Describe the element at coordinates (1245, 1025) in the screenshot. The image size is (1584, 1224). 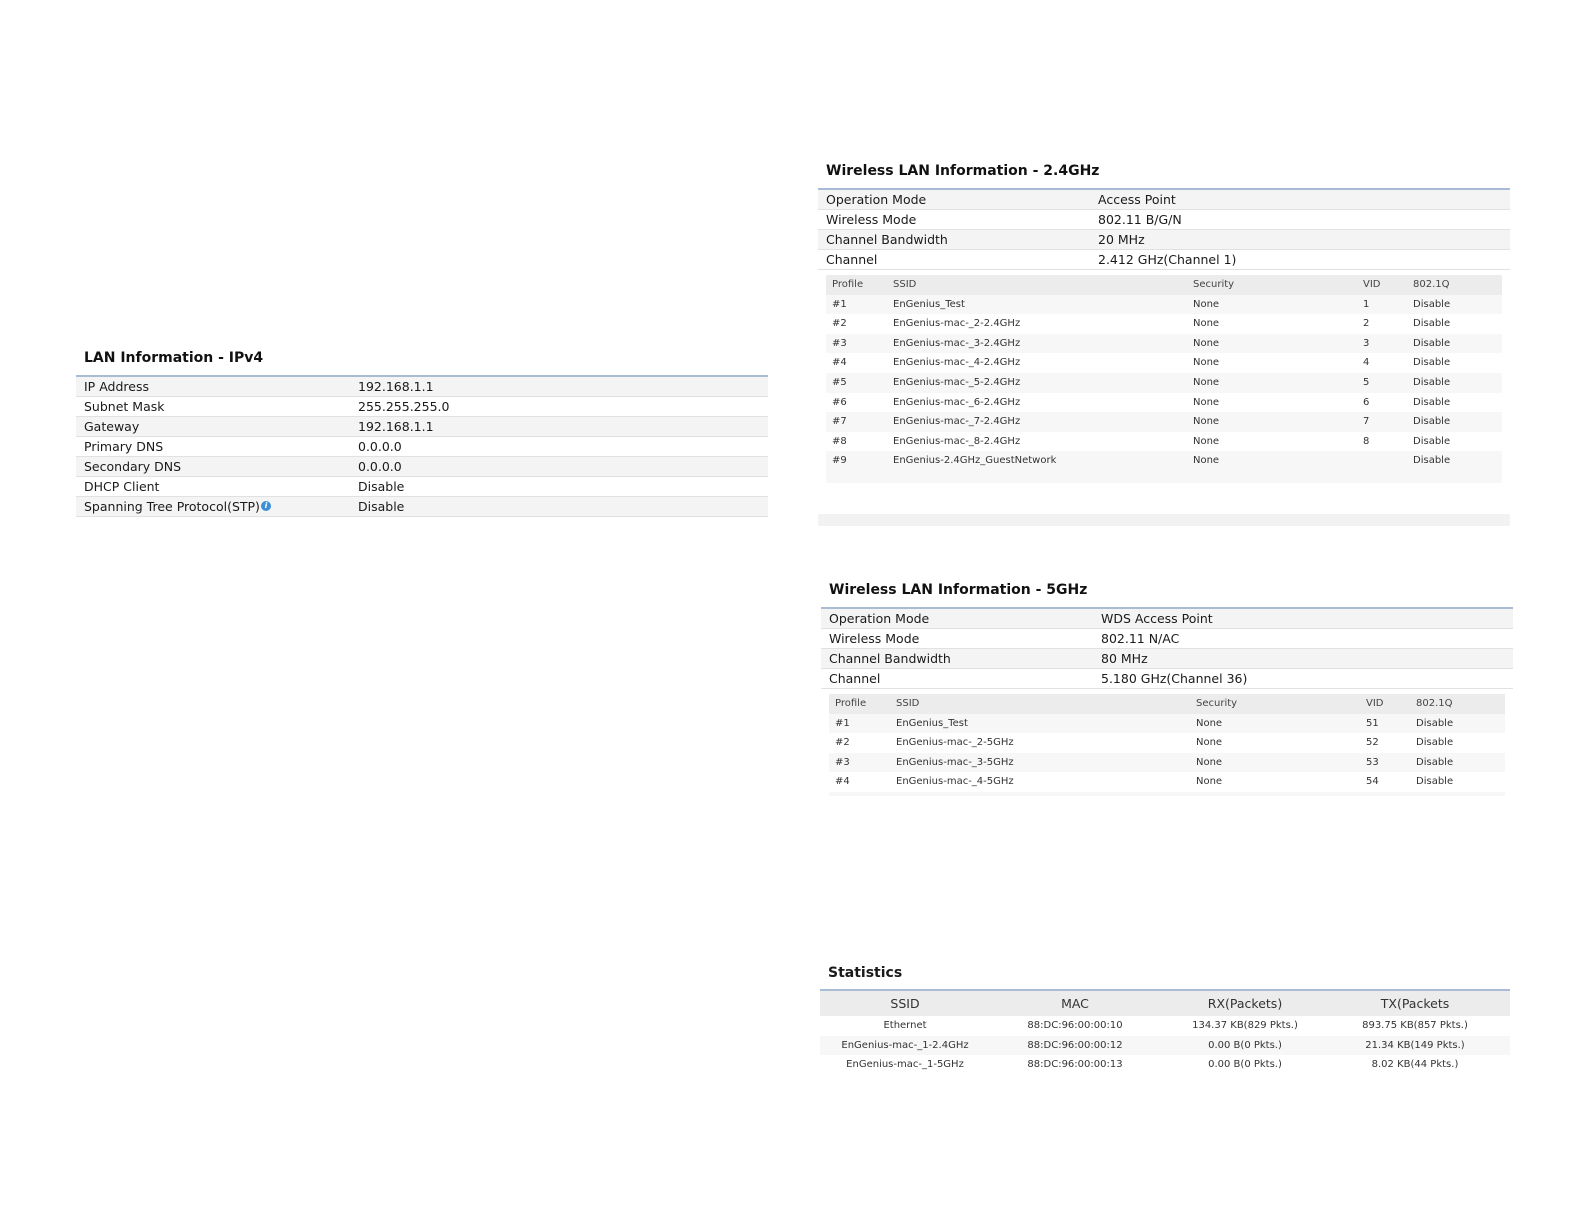
I see `stat-rx: 134.37 KB(829 Pkts.)` at that location.